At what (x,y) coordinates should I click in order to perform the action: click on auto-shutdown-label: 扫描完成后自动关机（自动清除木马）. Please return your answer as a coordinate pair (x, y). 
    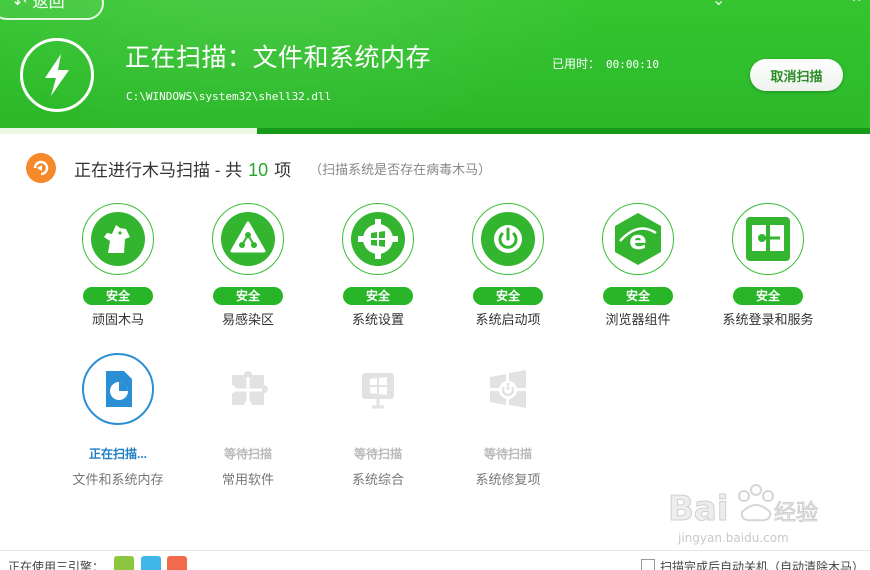
    Looking at the image, I should click on (762, 565).